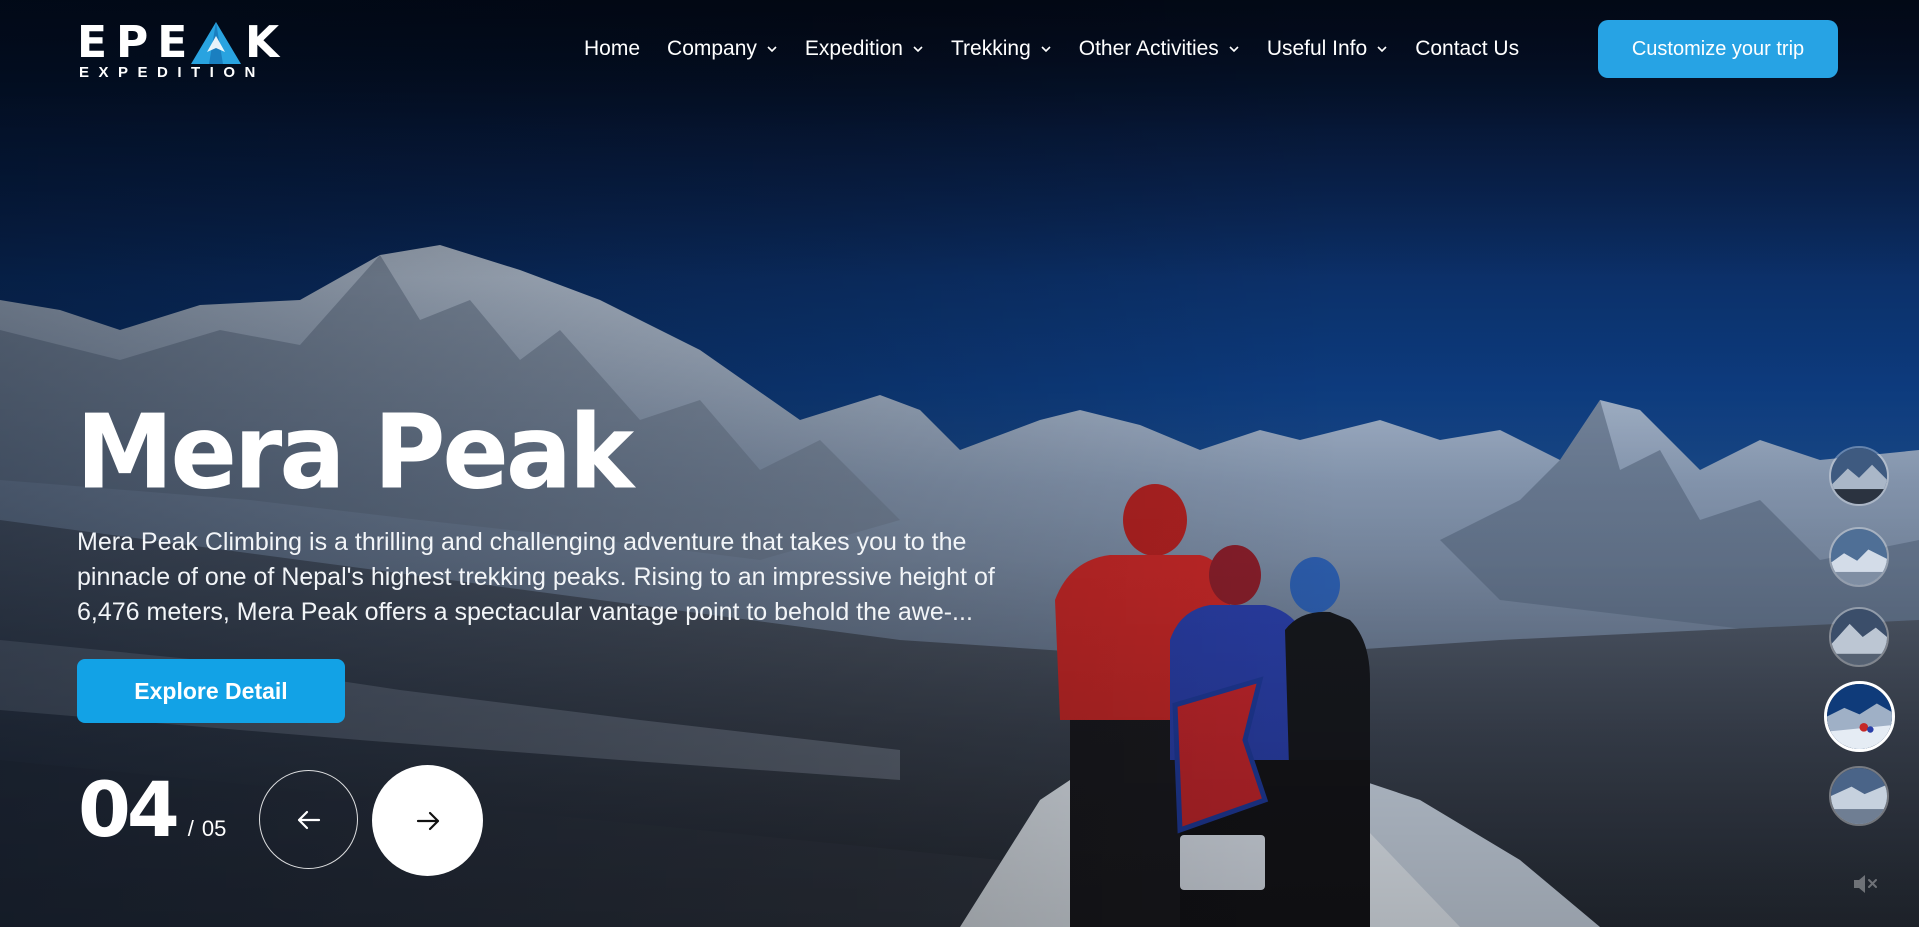 The image size is (1919, 927). I want to click on nav-contact-us-label: Contact Us, so click(1467, 48).